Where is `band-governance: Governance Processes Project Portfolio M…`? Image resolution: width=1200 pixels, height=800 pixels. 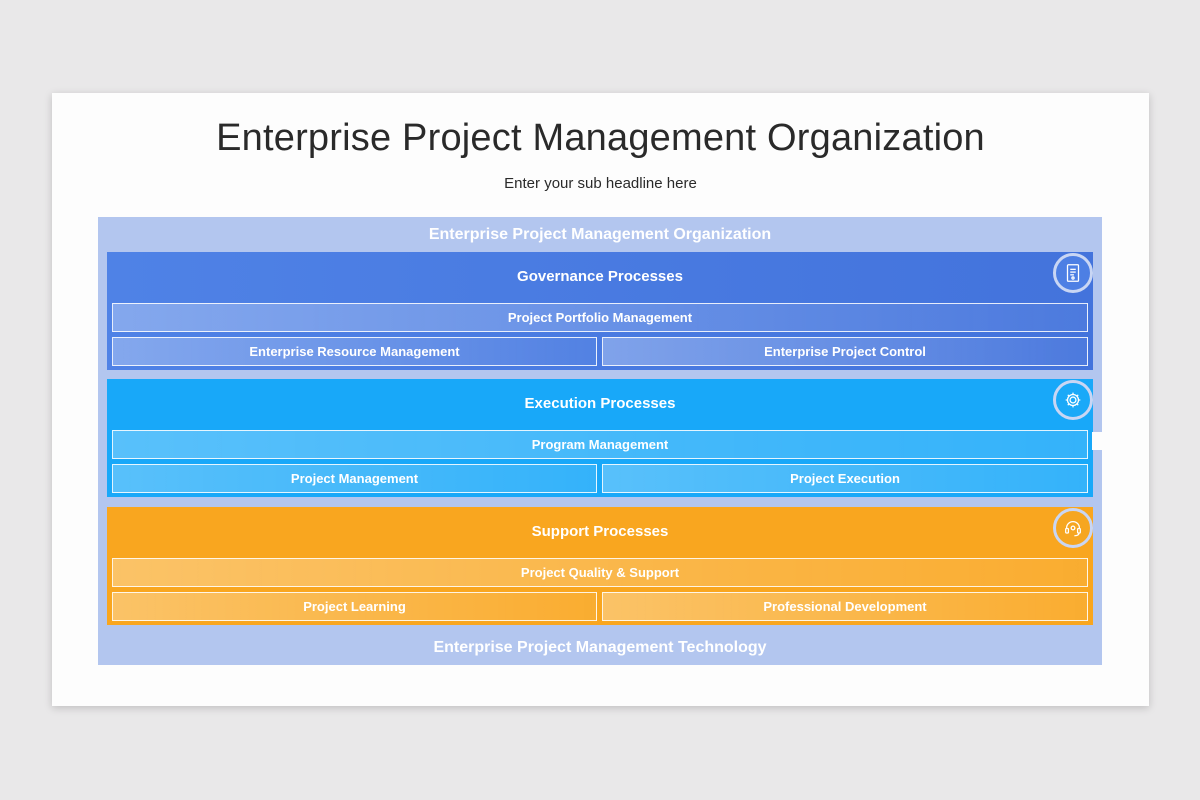 band-governance: Governance Processes Project Portfolio M… is located at coordinates (600, 311).